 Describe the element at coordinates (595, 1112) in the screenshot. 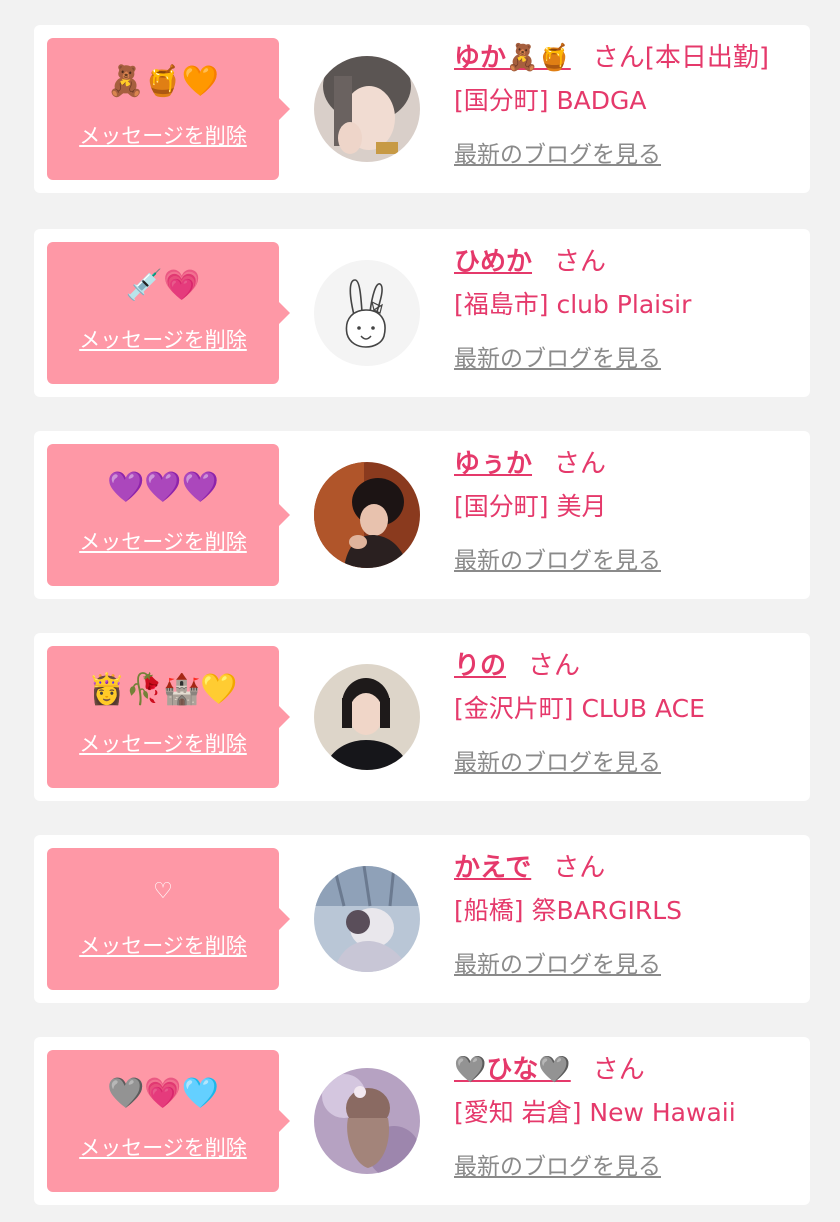

I see `shop-location: [愛知 岩倉] New Hawaii` at that location.